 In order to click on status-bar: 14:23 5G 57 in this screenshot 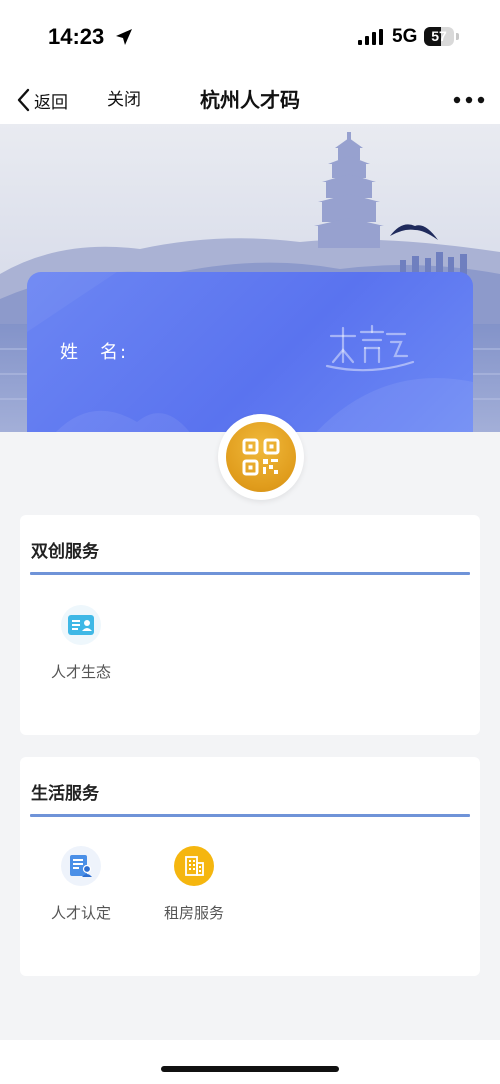, I will do `click(250, 38)`.